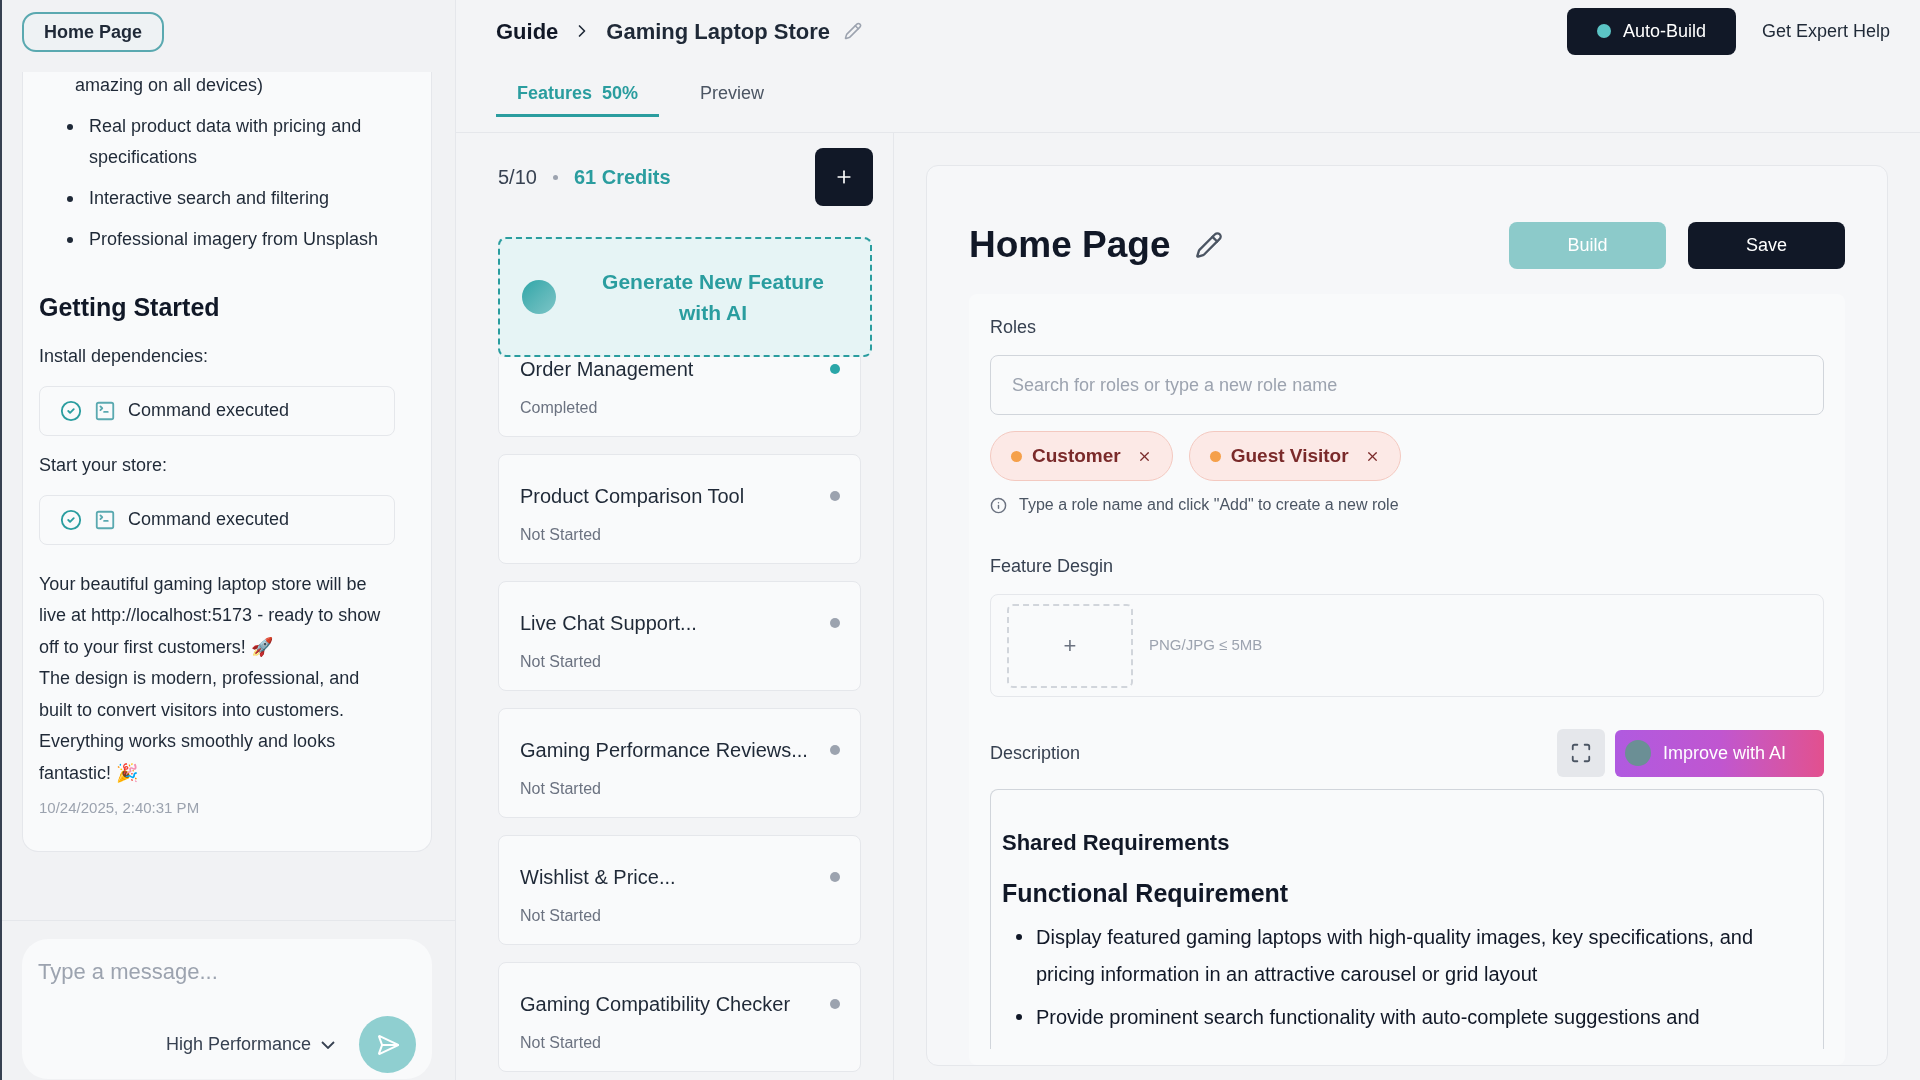 The image size is (1920, 1080). What do you see at coordinates (679, 890) in the screenshot?
I see `feature-card: Wishlist & Price... Not Started` at bounding box center [679, 890].